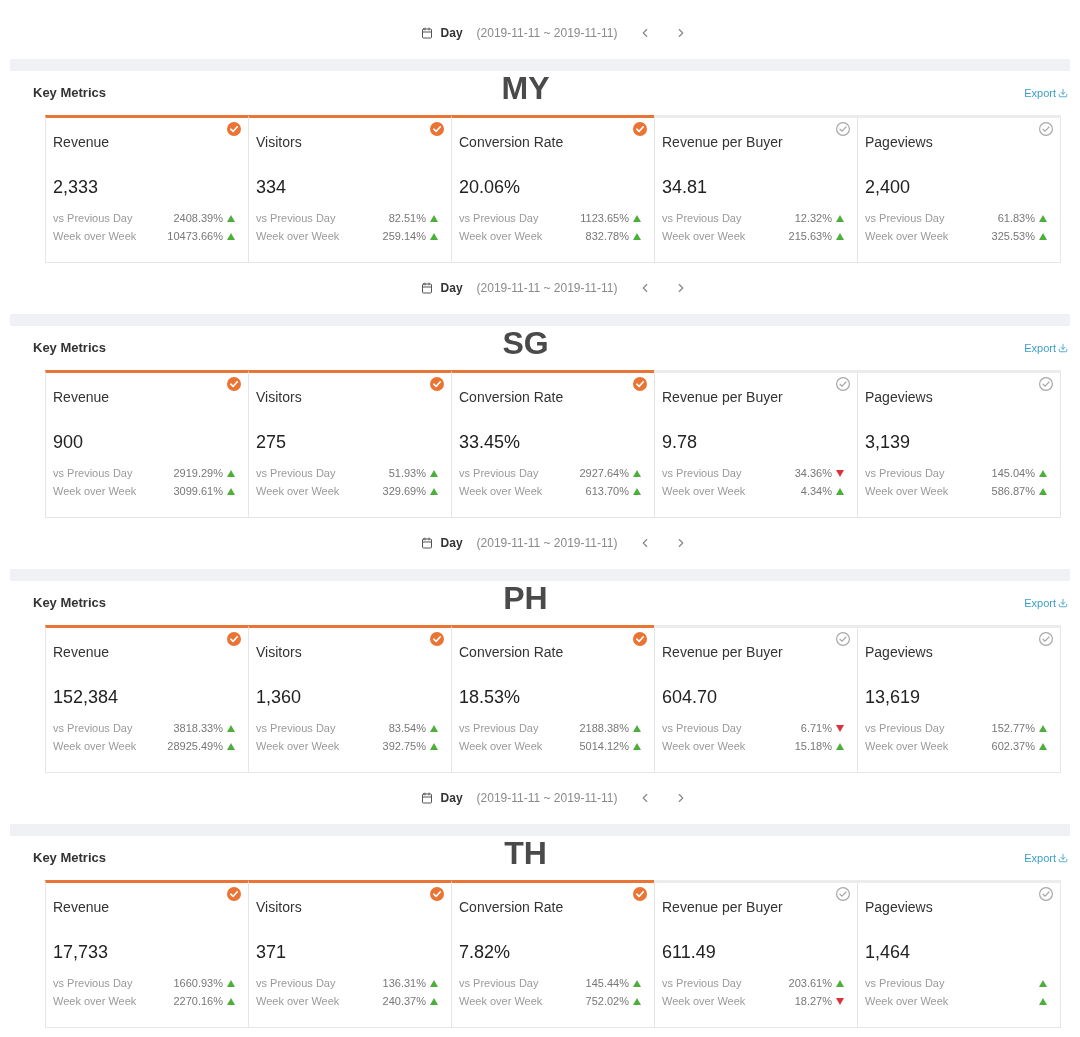 This screenshot has width=1080, height=1037. What do you see at coordinates (553, 954) in the screenshot?
I see `metric-card: Conversion Rate 7.82% vs Previous Day 145.44% Week over Week 752.02%` at bounding box center [553, 954].